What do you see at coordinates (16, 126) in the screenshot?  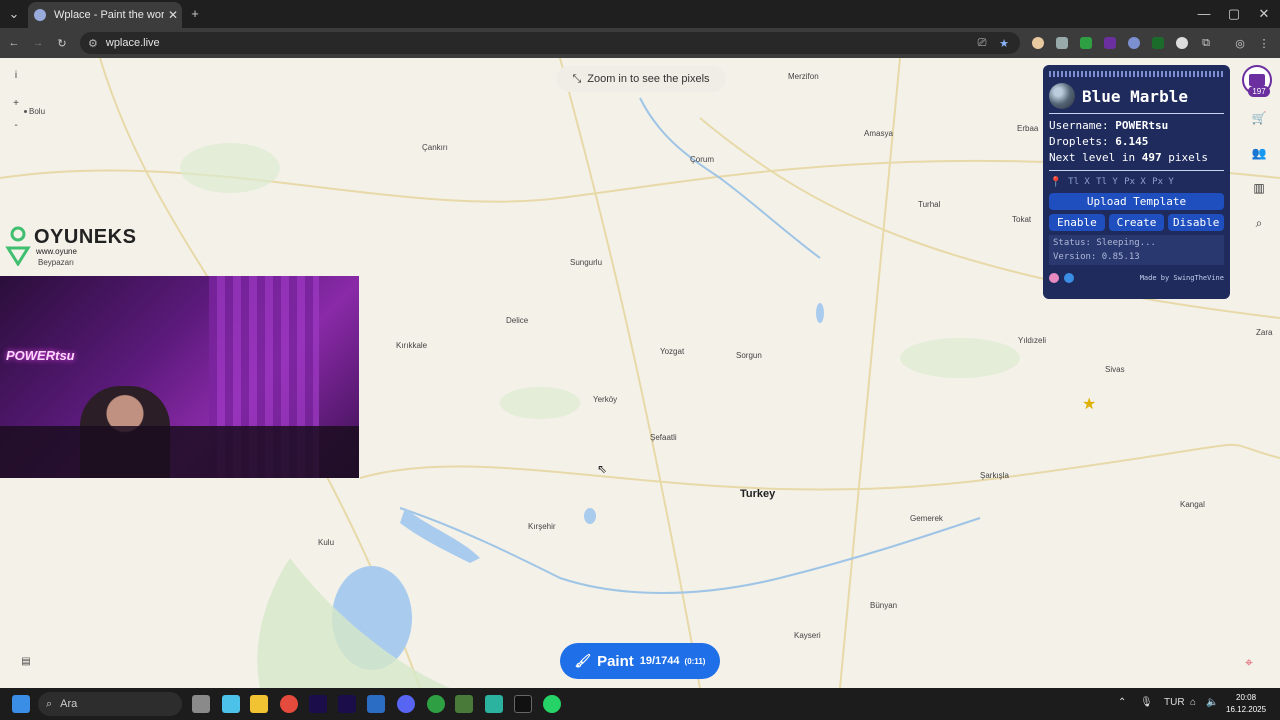 I see `zoom-out-button: -` at bounding box center [16, 126].